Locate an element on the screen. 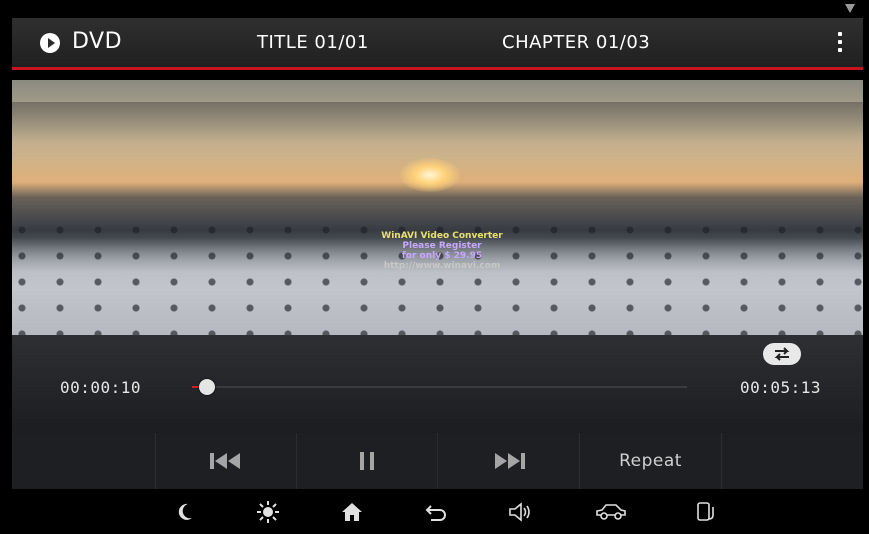 Image resolution: width=869 pixels, height=534 pixels. home-button is located at coordinates (352, 512).